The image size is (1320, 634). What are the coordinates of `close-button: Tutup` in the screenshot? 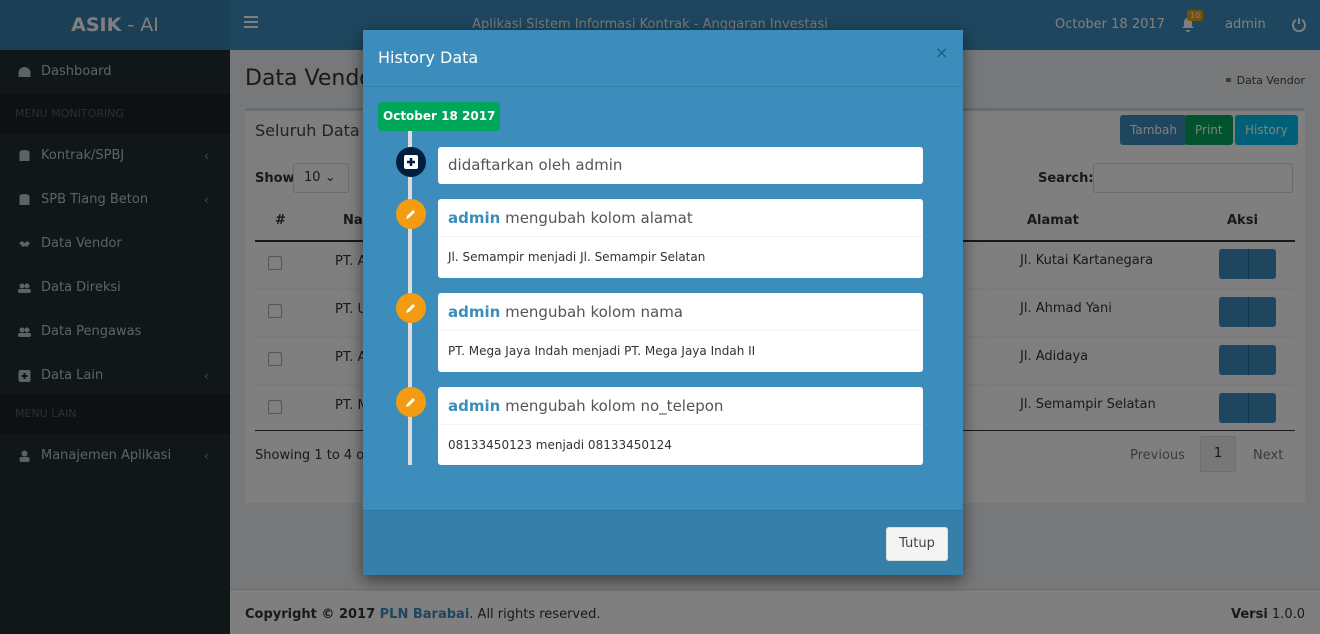 It's located at (917, 544).